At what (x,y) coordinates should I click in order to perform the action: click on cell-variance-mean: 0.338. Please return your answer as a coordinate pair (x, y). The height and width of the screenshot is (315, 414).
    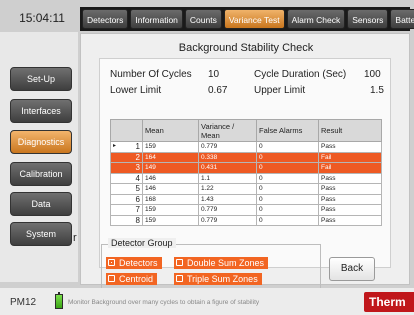
    Looking at the image, I should click on (227, 157).